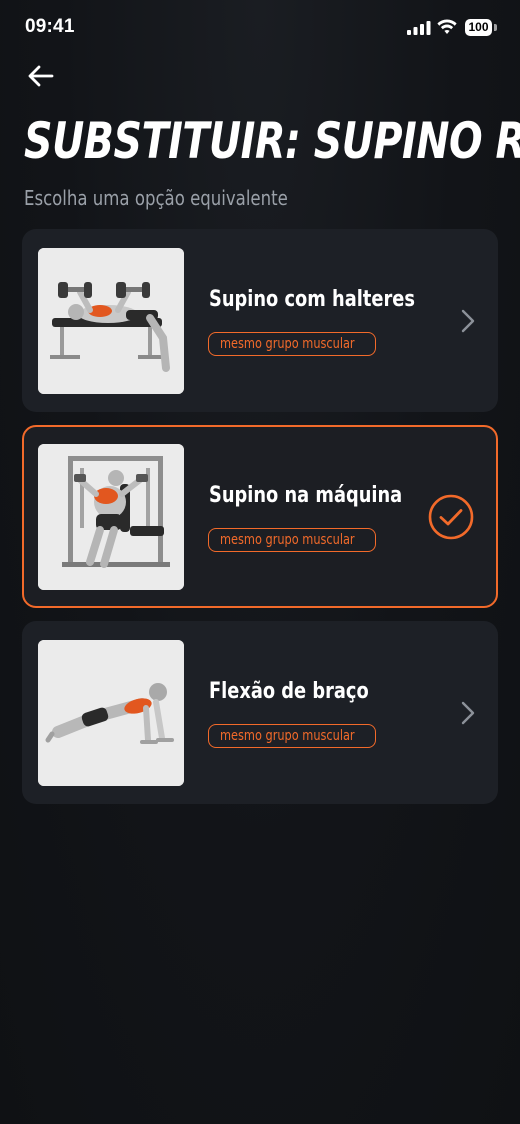 The image size is (520, 1124). I want to click on check-circle-icon, so click(451, 517).